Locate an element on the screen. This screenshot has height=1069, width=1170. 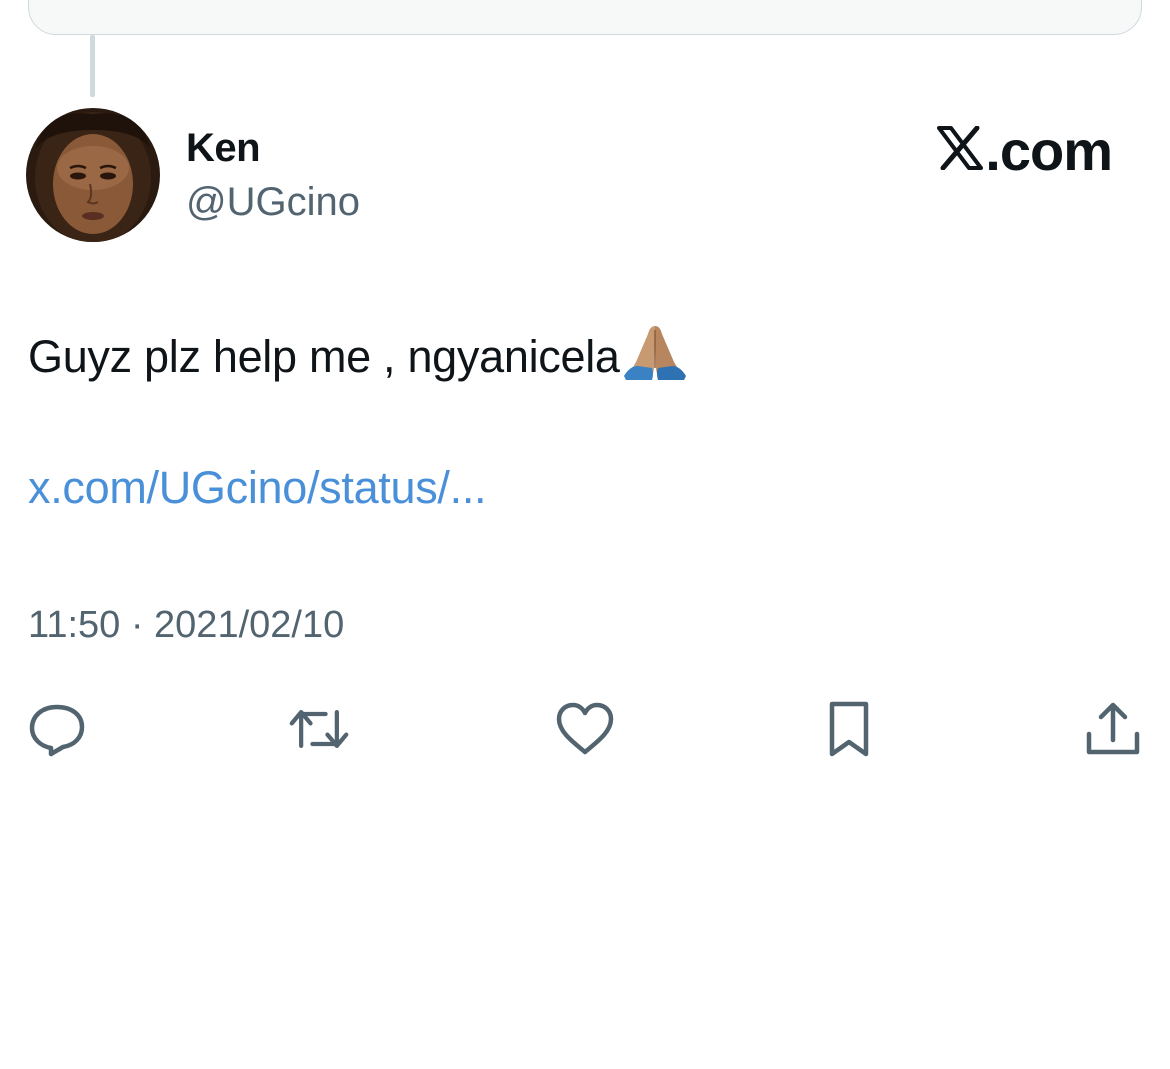
bookmark-icon is located at coordinates (849, 729).